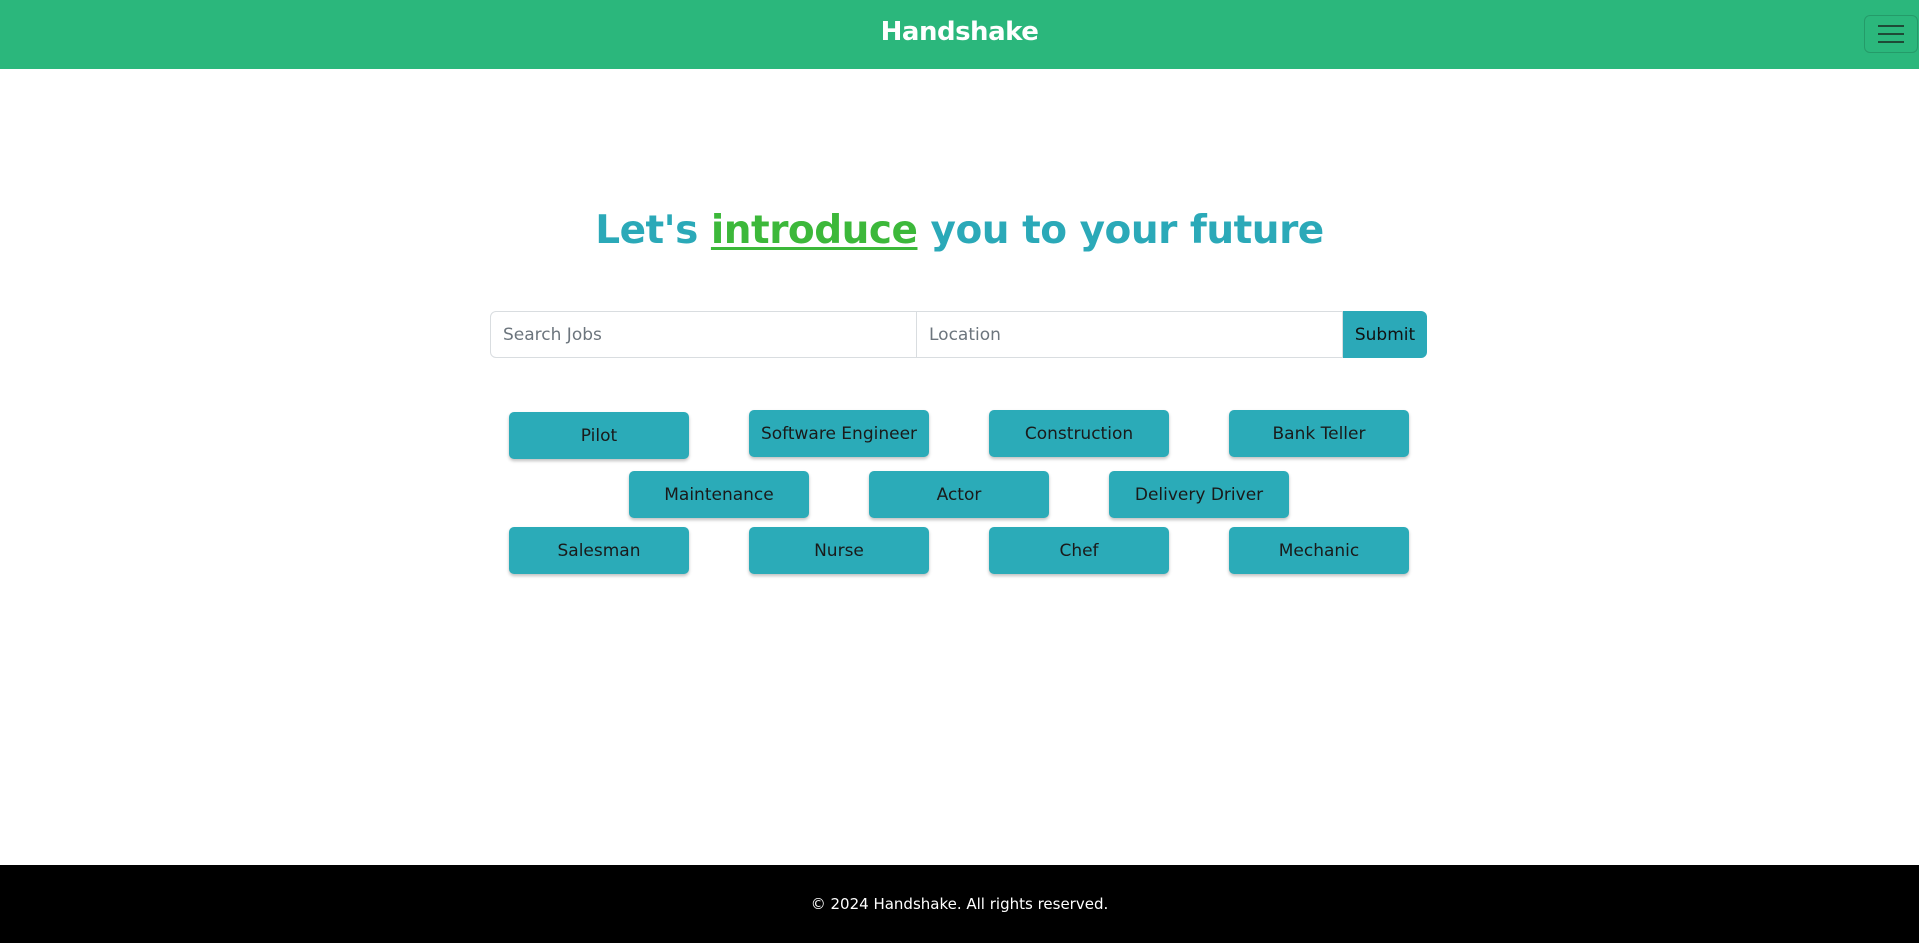 The height and width of the screenshot is (943, 1919). What do you see at coordinates (839, 550) in the screenshot?
I see `category-button-nurse: Nurse` at bounding box center [839, 550].